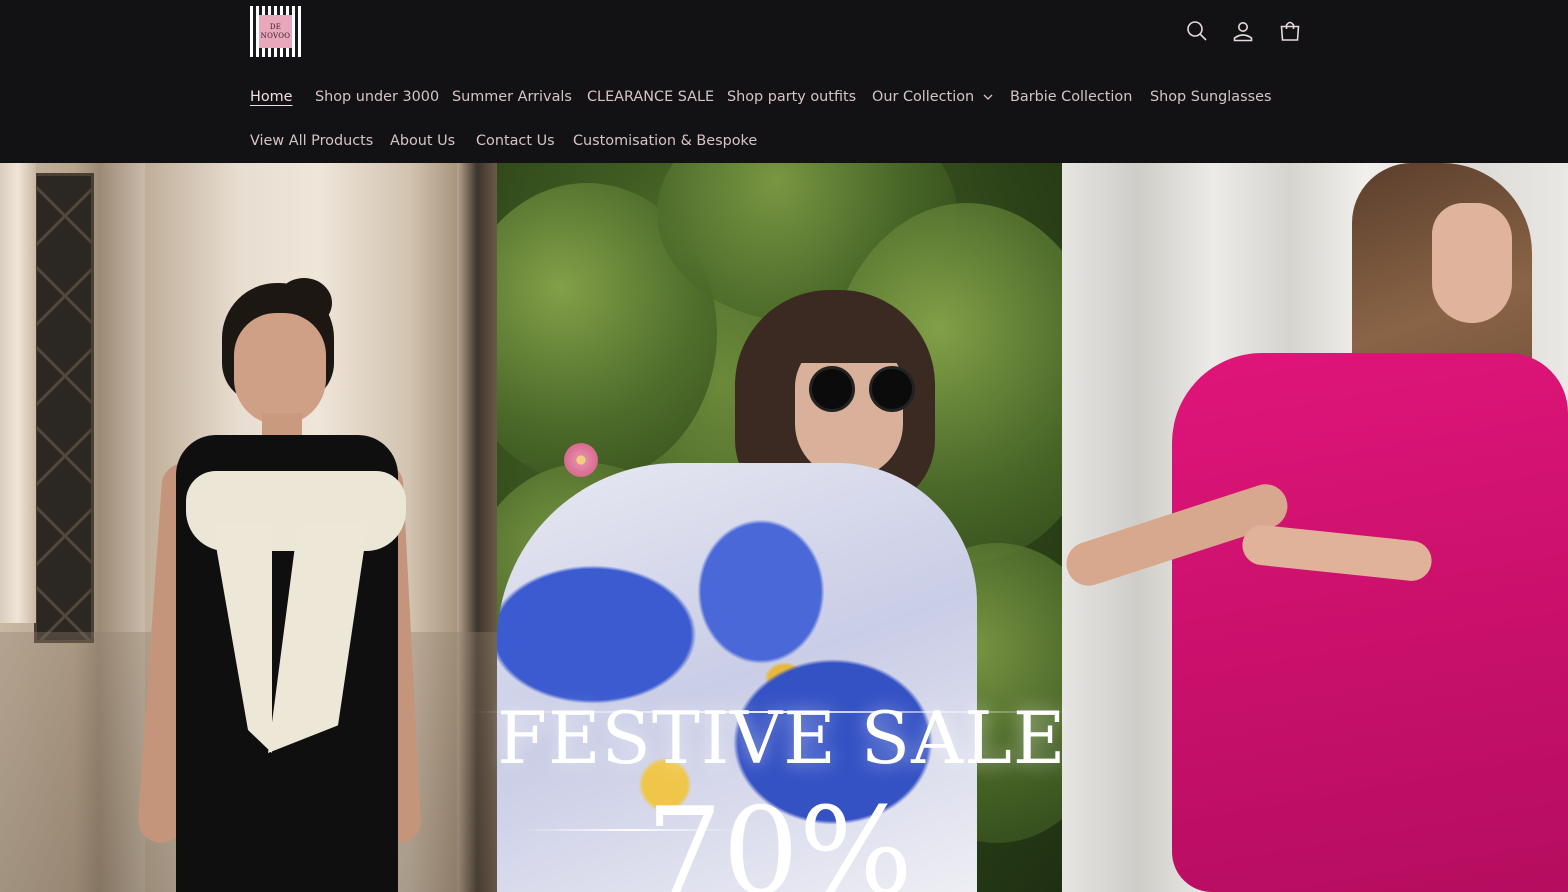 This screenshot has width=1568, height=892. What do you see at coordinates (422, 141) in the screenshot?
I see `nav-about-us: About Us` at bounding box center [422, 141].